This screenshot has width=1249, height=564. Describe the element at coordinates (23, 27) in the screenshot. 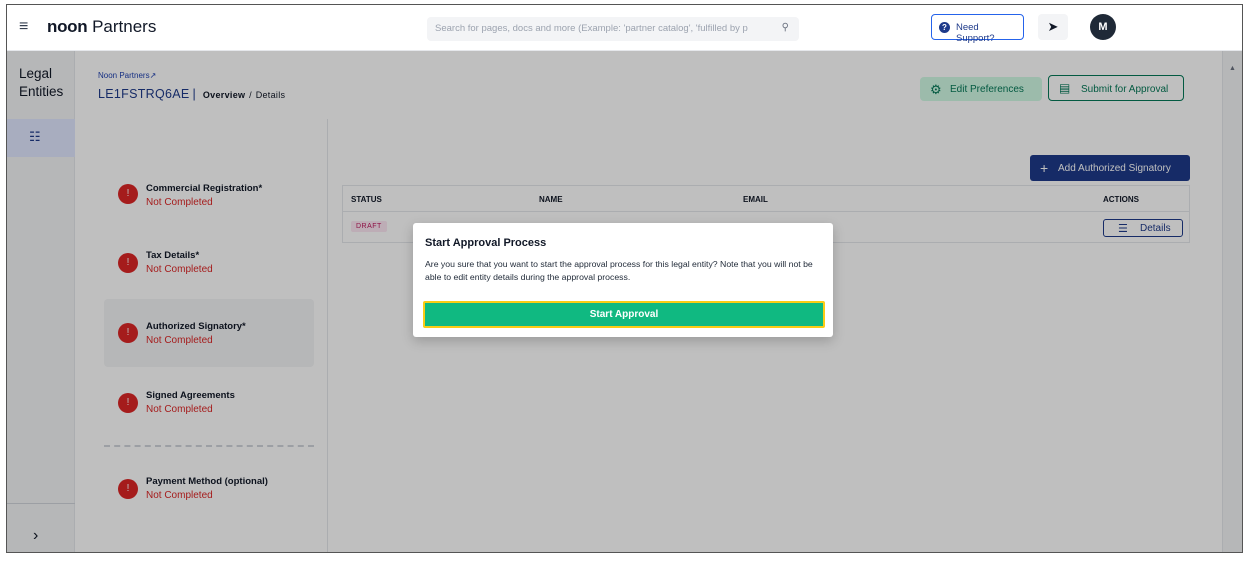

I see `menu-icon: ≡` at that location.